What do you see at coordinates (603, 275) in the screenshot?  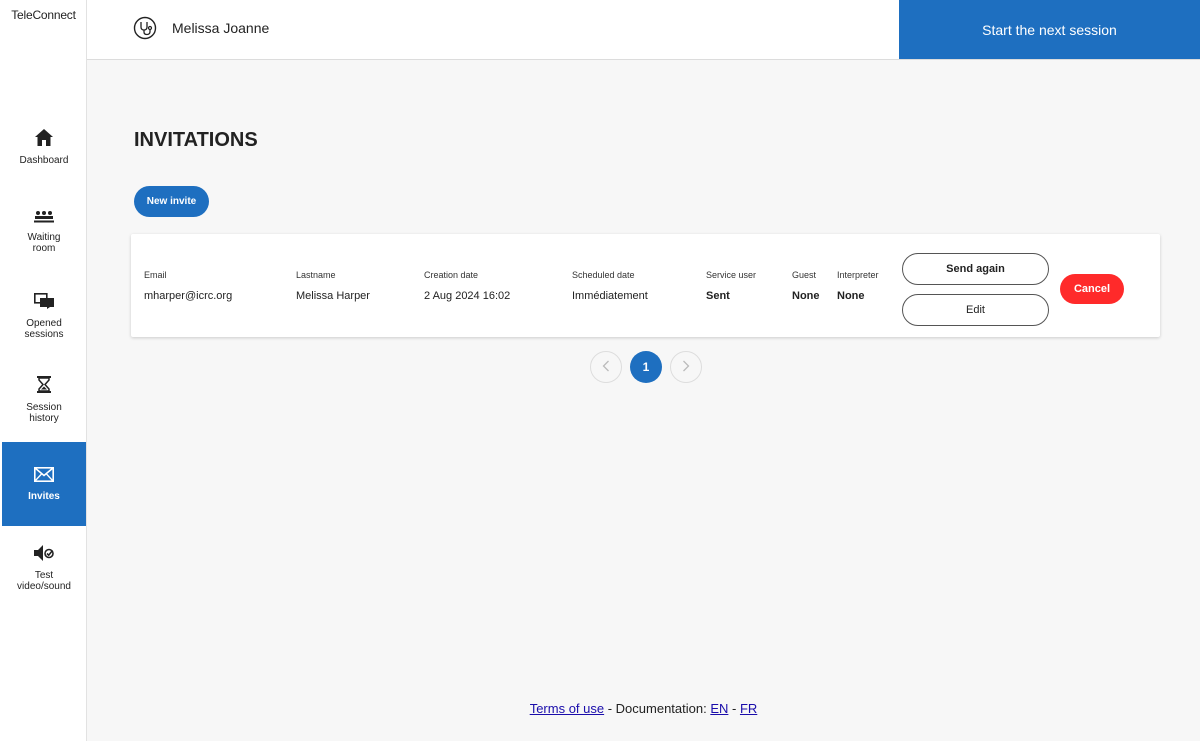 I see `column-header: Scheduled date` at bounding box center [603, 275].